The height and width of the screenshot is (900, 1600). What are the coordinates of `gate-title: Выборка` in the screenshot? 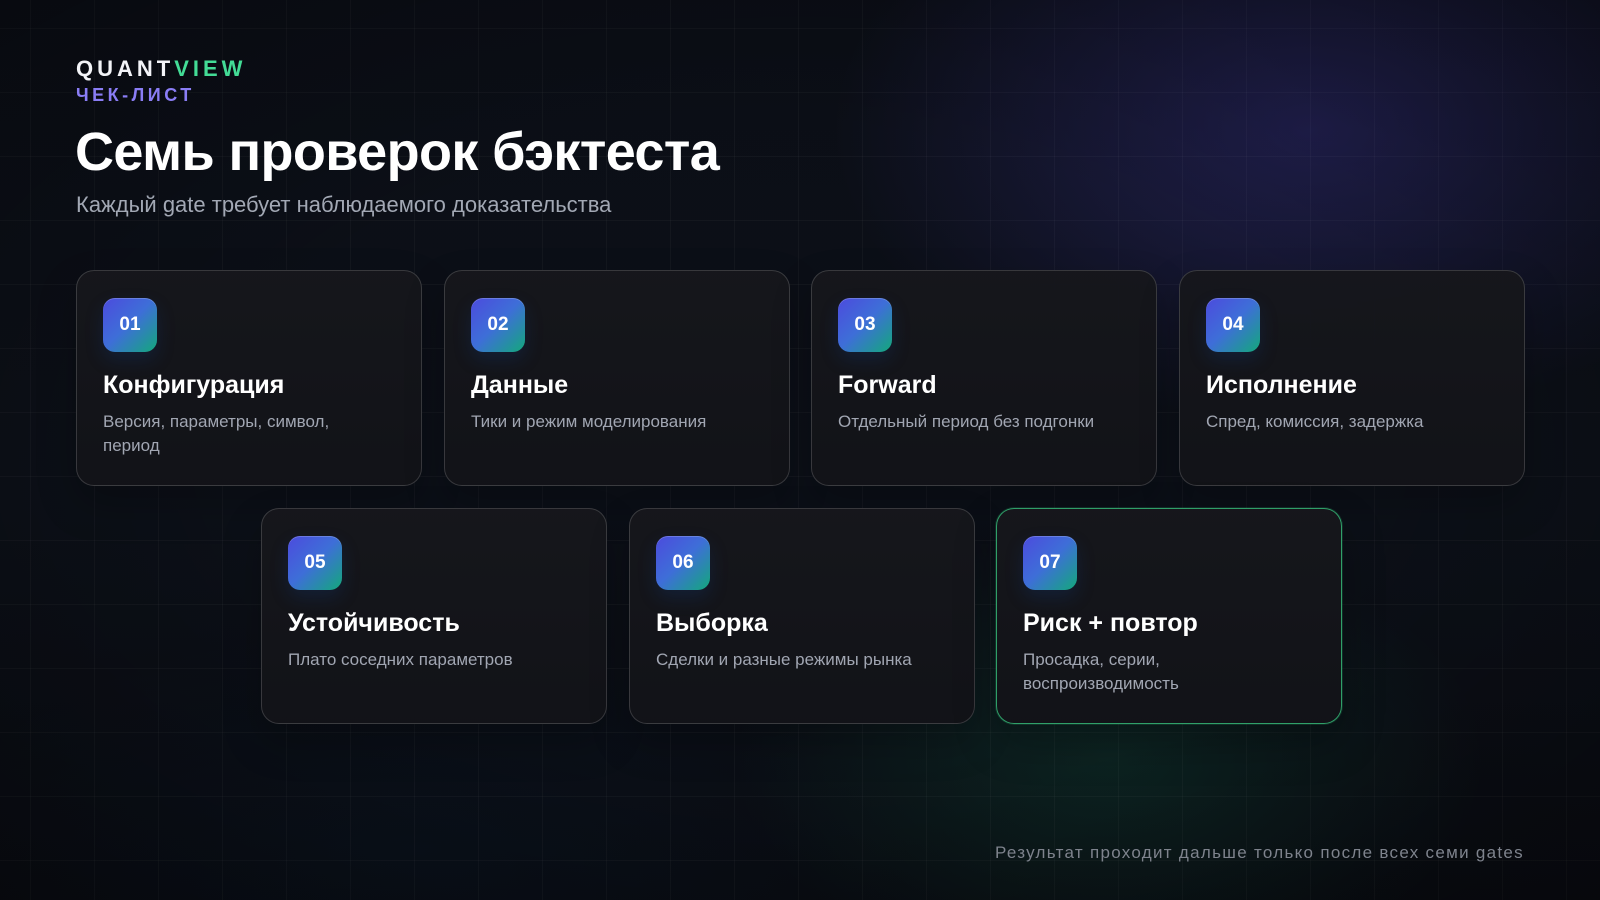 It's located at (712, 623).